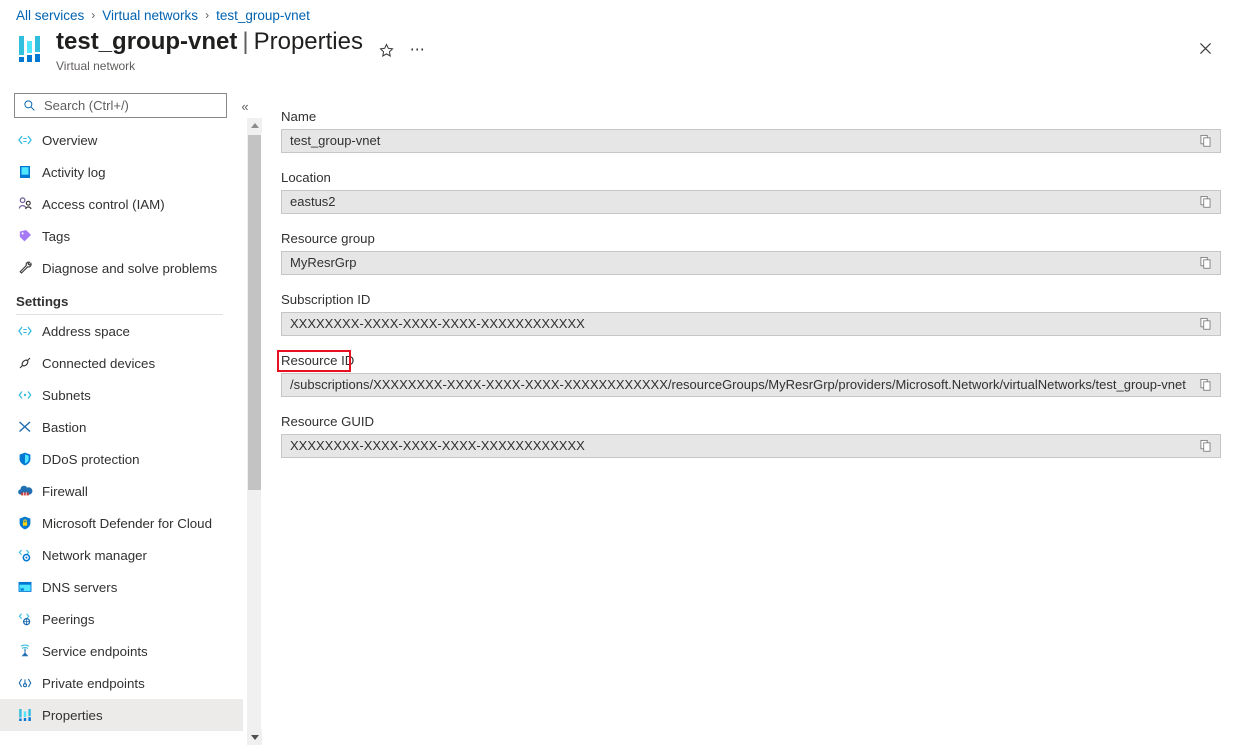  I want to click on sidebar-item-access-control: Access control (IAM), so click(121, 204).